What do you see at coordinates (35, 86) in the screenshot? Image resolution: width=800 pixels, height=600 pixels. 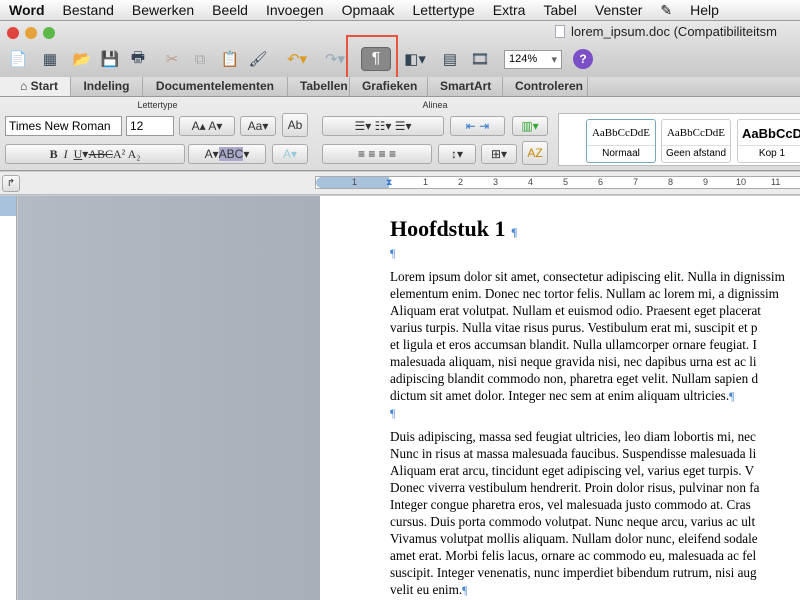 I see `tab-start: ⌂ Start` at bounding box center [35, 86].